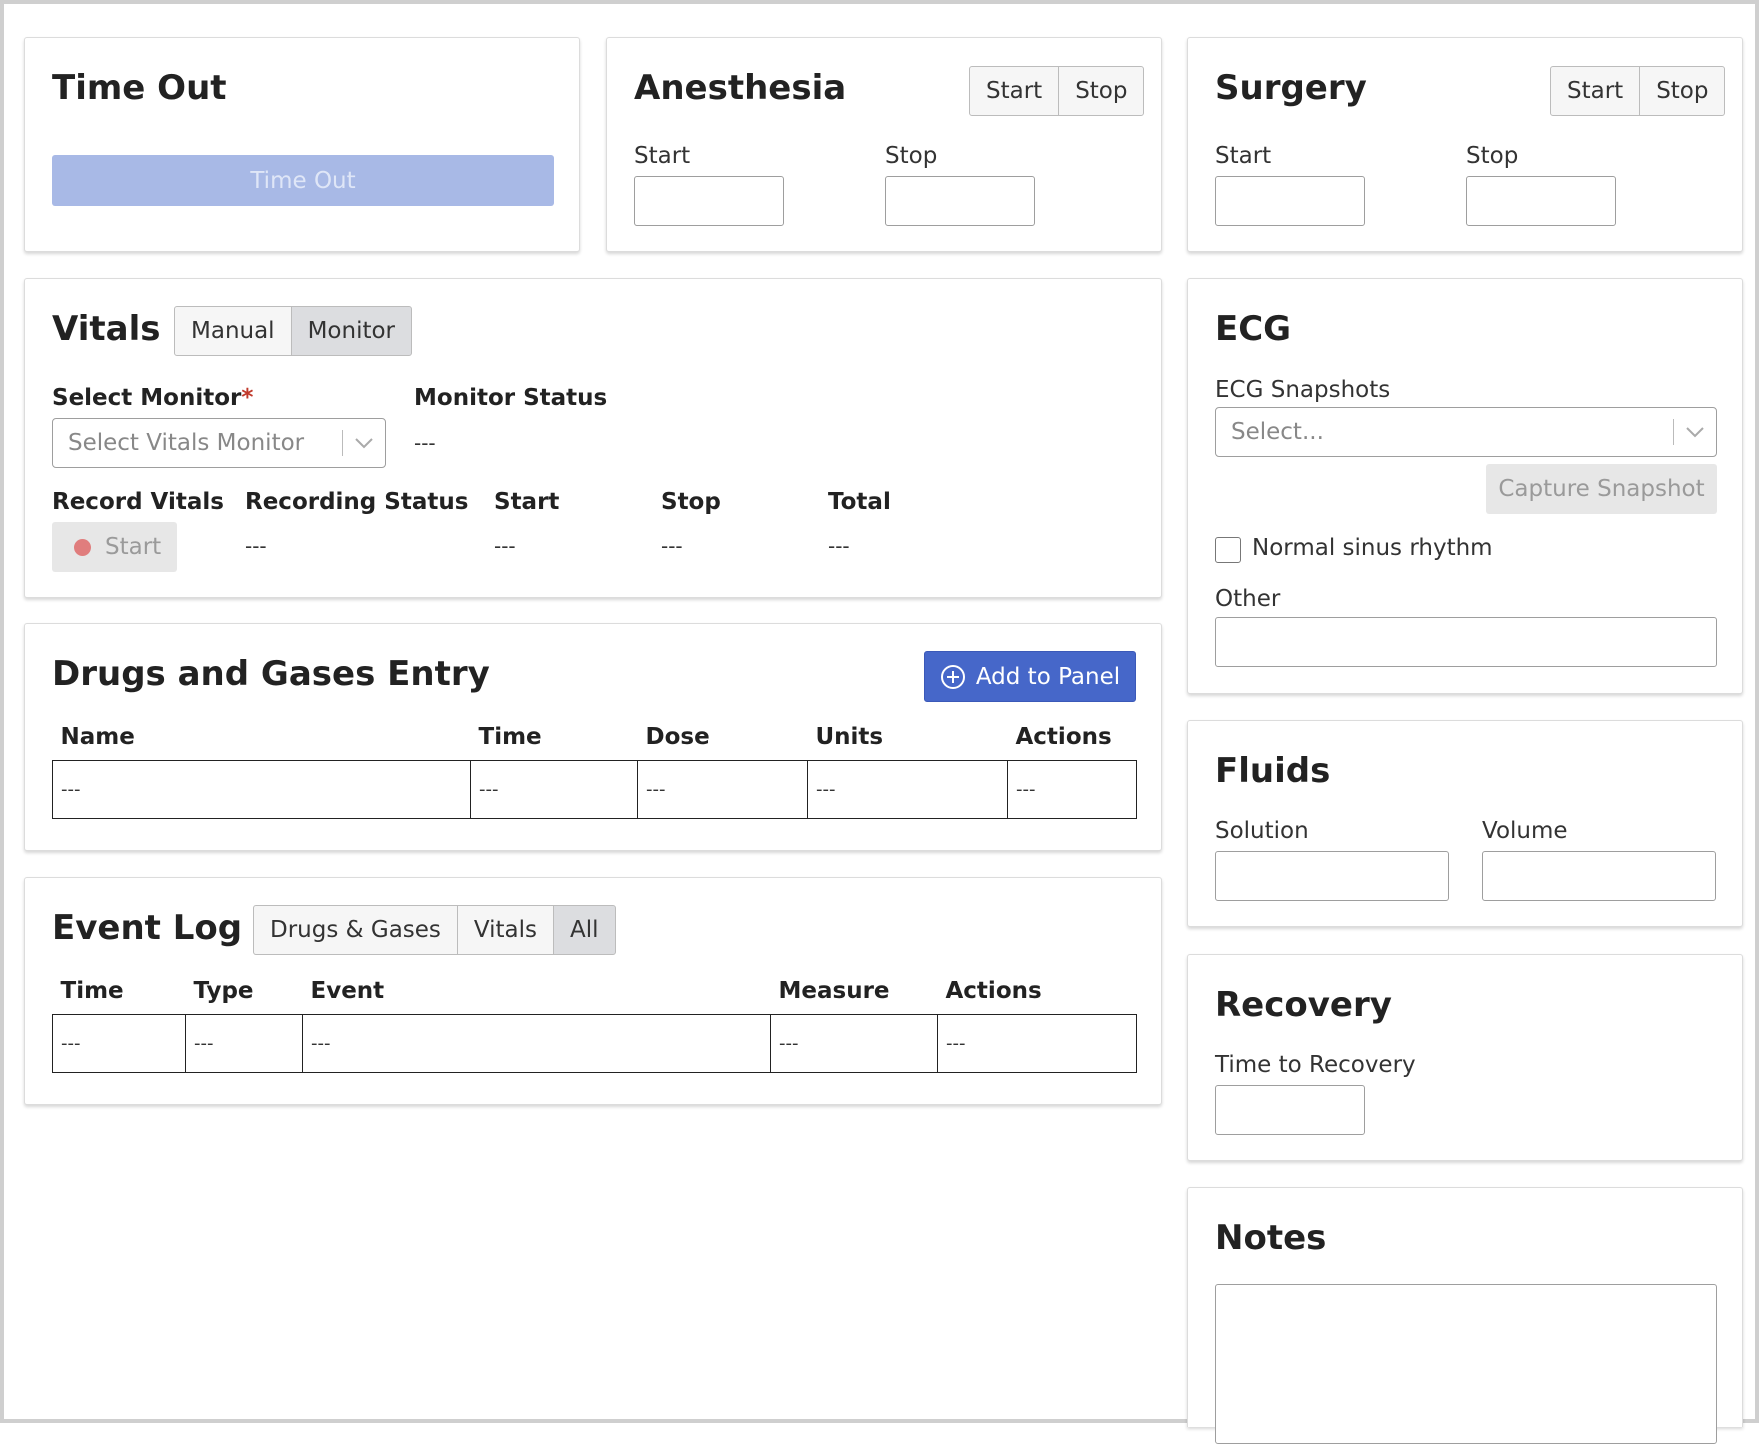 Image resolution: width=1759 pixels, height=1444 pixels. I want to click on capture-snapshot-button: Capture Snapshot, so click(1601, 489).